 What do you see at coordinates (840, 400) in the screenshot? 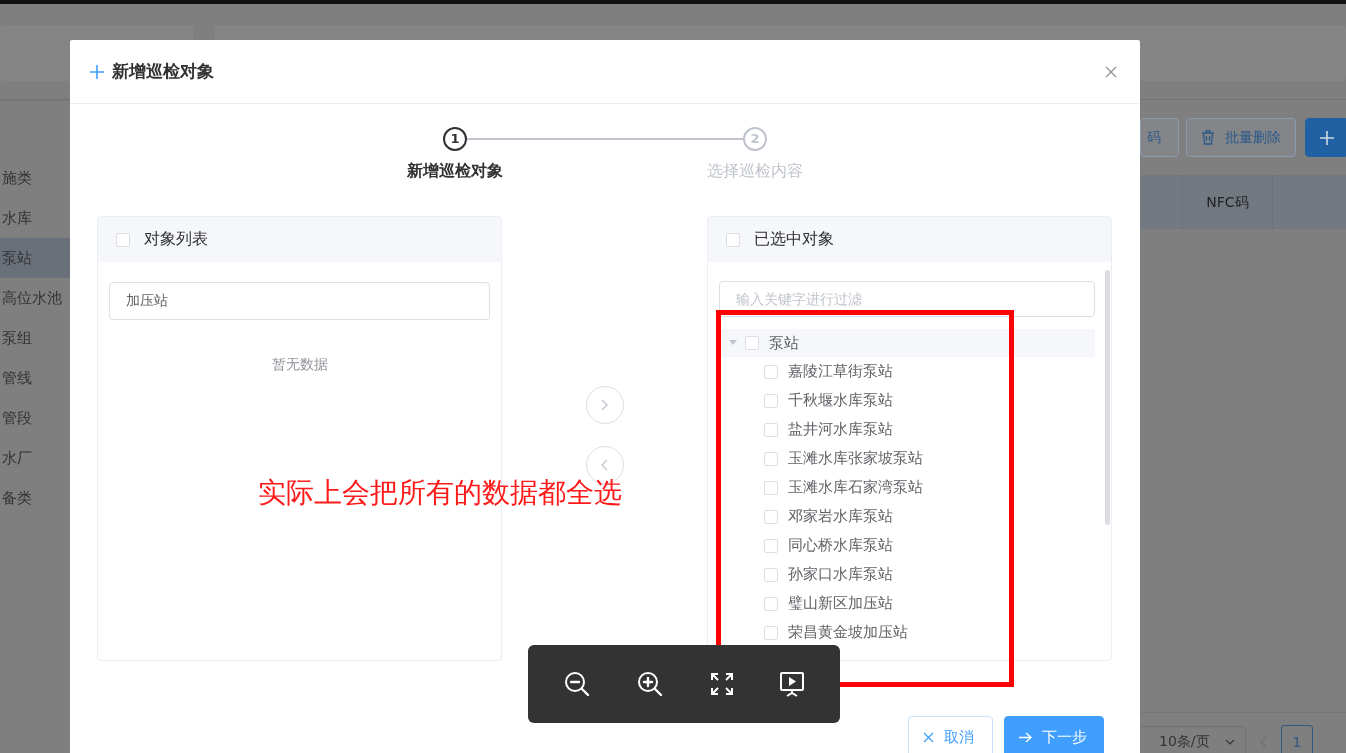
I see `tree-label: 千秋堰水库泵站` at bounding box center [840, 400].